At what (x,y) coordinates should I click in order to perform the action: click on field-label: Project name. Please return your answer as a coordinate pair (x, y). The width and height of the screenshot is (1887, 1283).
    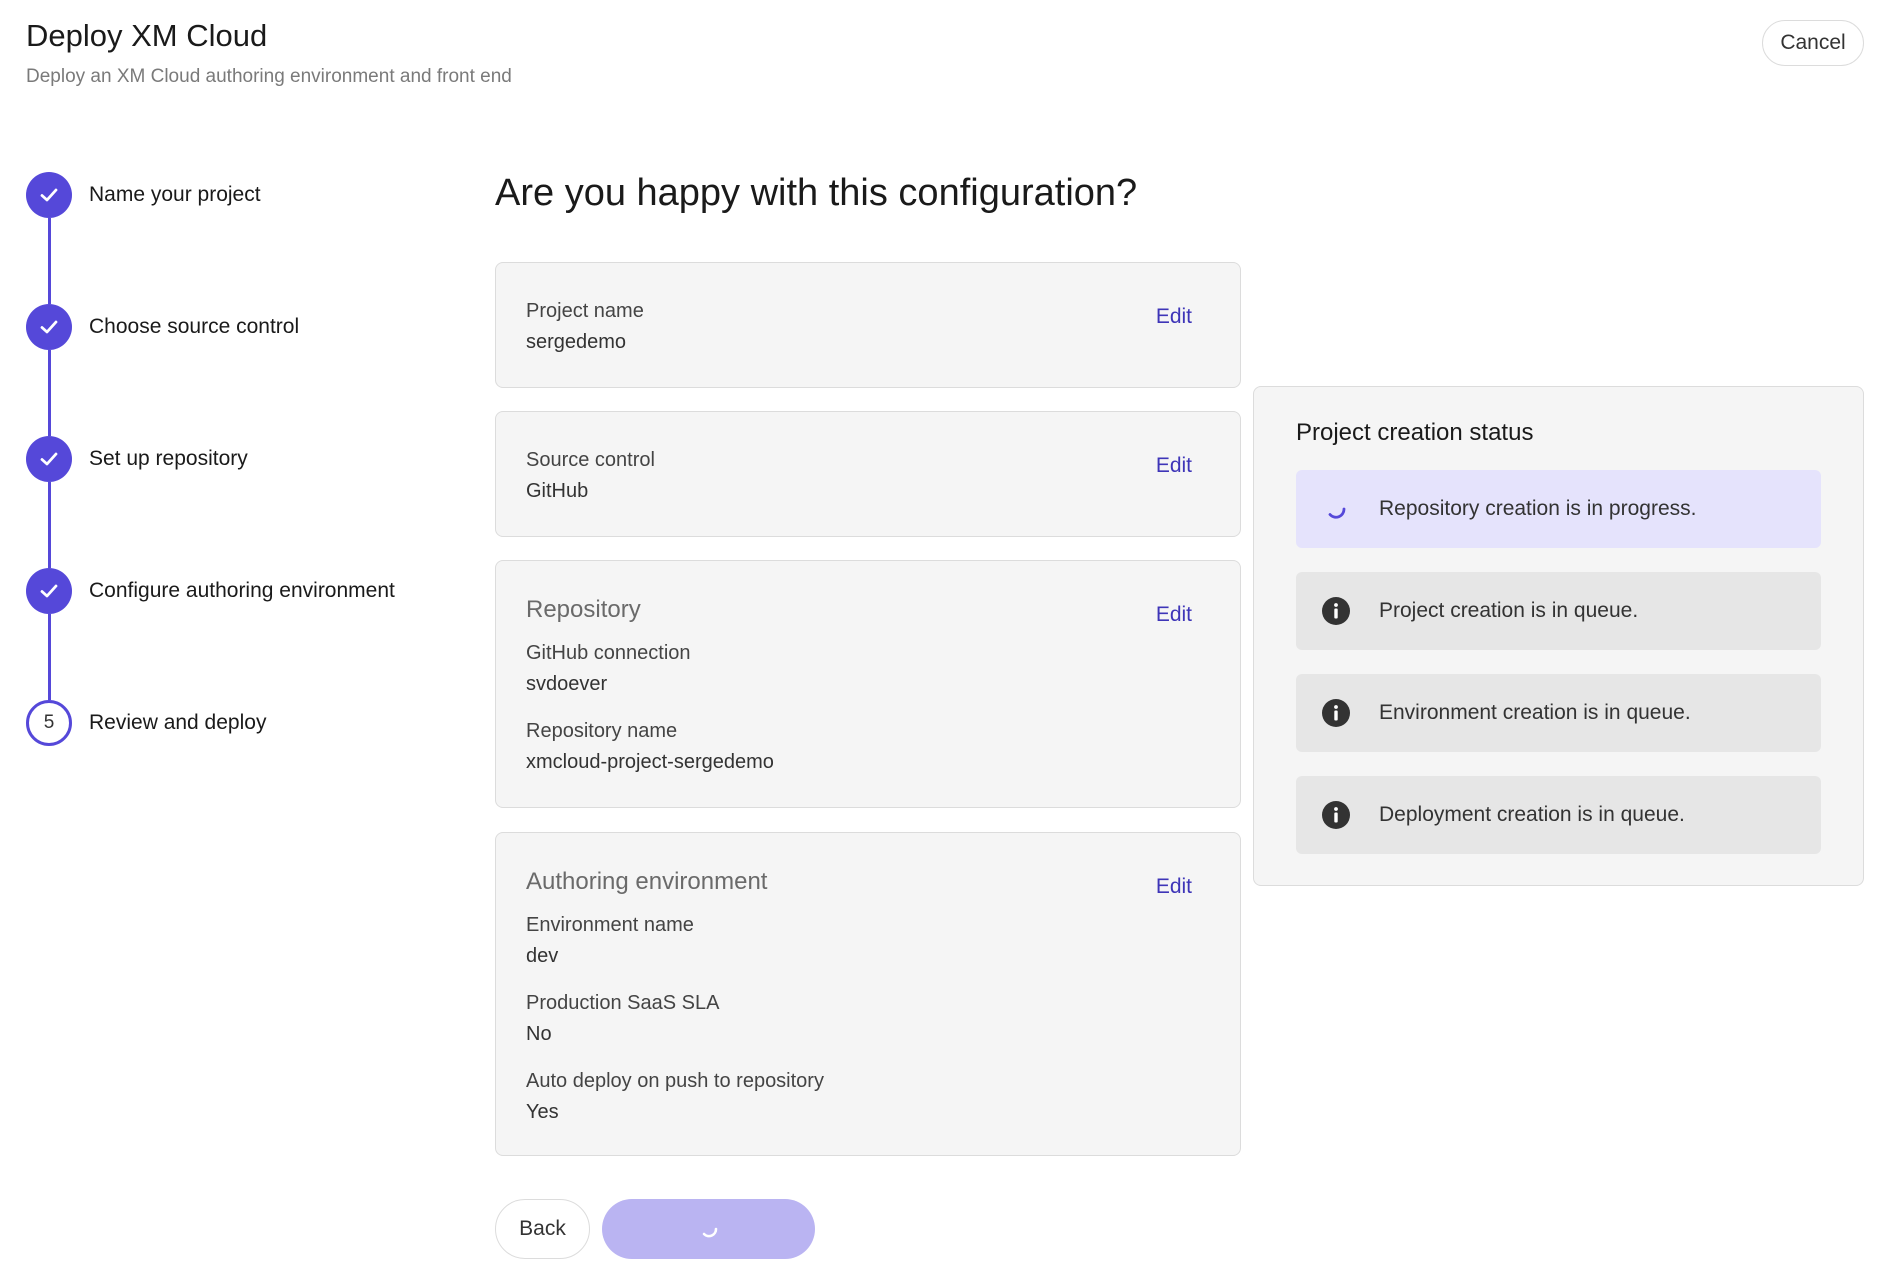
    Looking at the image, I should click on (585, 311).